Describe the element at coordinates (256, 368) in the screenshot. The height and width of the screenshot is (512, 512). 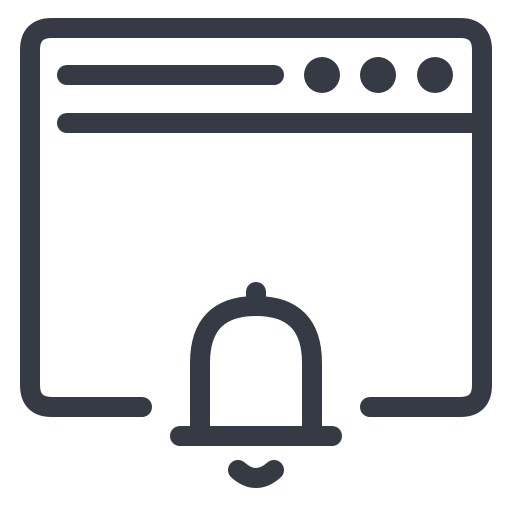
I see `bell-body` at that location.